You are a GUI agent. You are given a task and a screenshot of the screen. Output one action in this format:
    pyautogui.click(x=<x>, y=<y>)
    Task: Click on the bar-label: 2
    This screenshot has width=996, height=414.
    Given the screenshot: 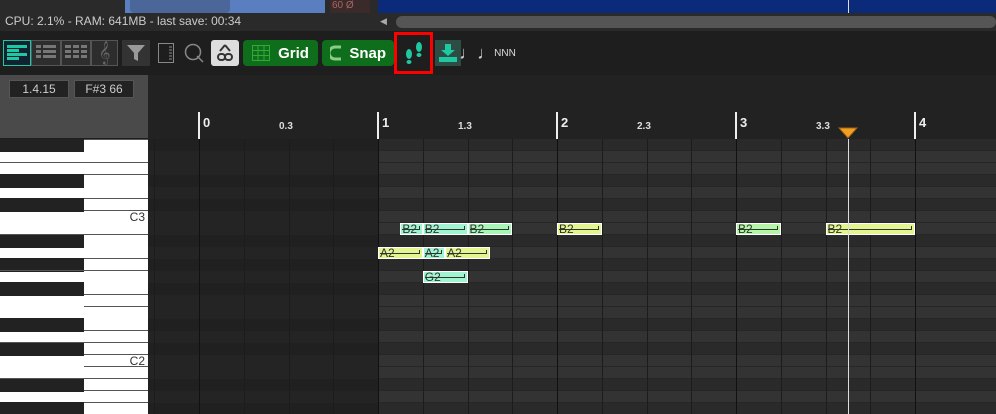 What is the action you would take?
    pyautogui.click(x=565, y=122)
    